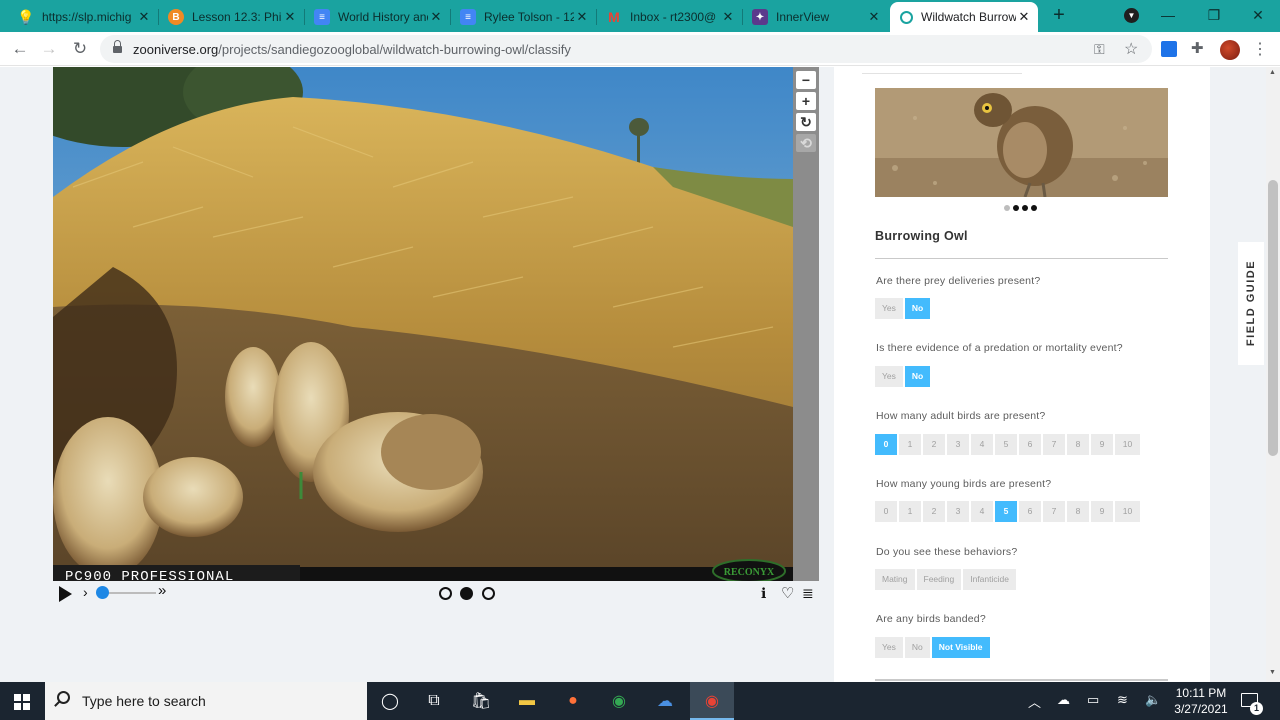  What do you see at coordinates (665, 701) in the screenshot?
I see `cloud-download-icon: ☁` at bounding box center [665, 701].